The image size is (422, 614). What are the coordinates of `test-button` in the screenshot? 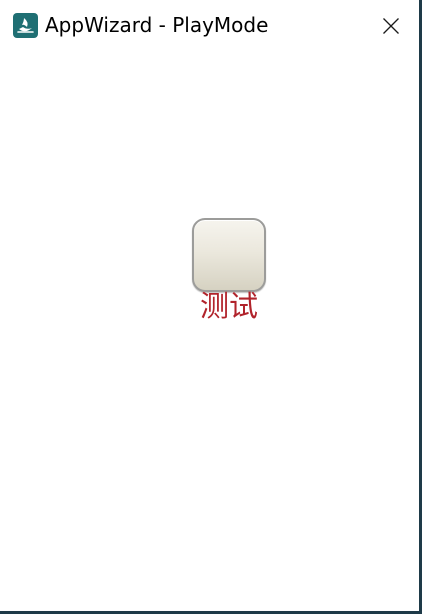 It's located at (229, 255).